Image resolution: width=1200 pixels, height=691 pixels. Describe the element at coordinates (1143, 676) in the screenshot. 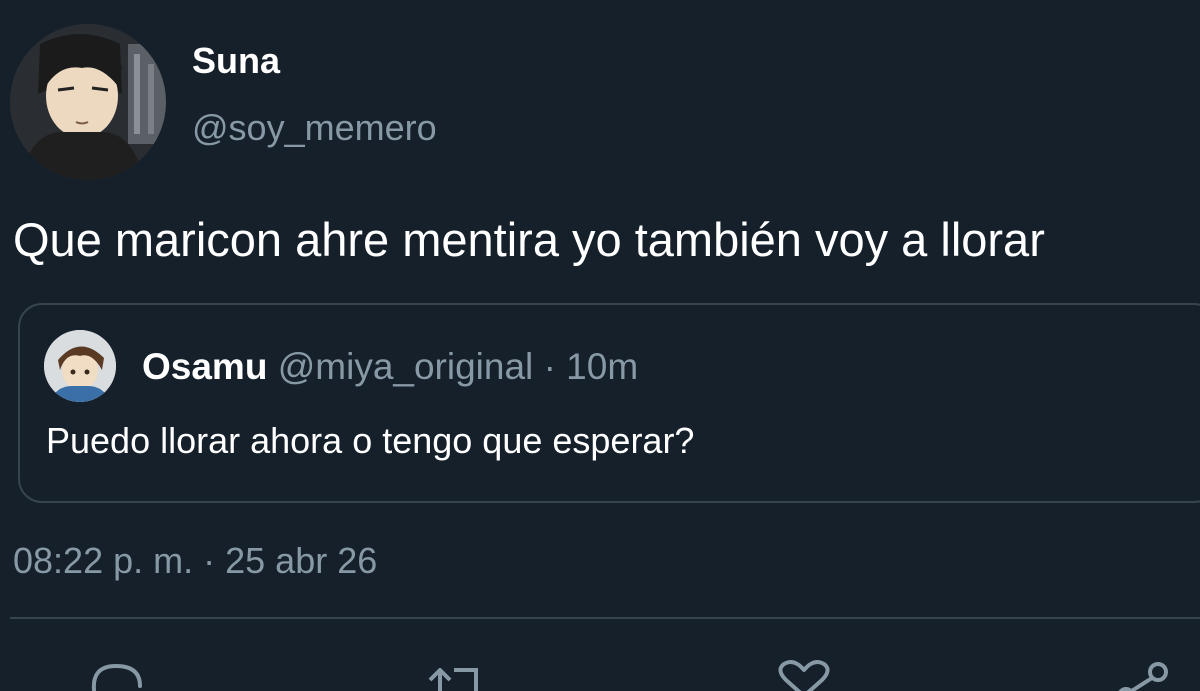

I see `share-icon` at that location.